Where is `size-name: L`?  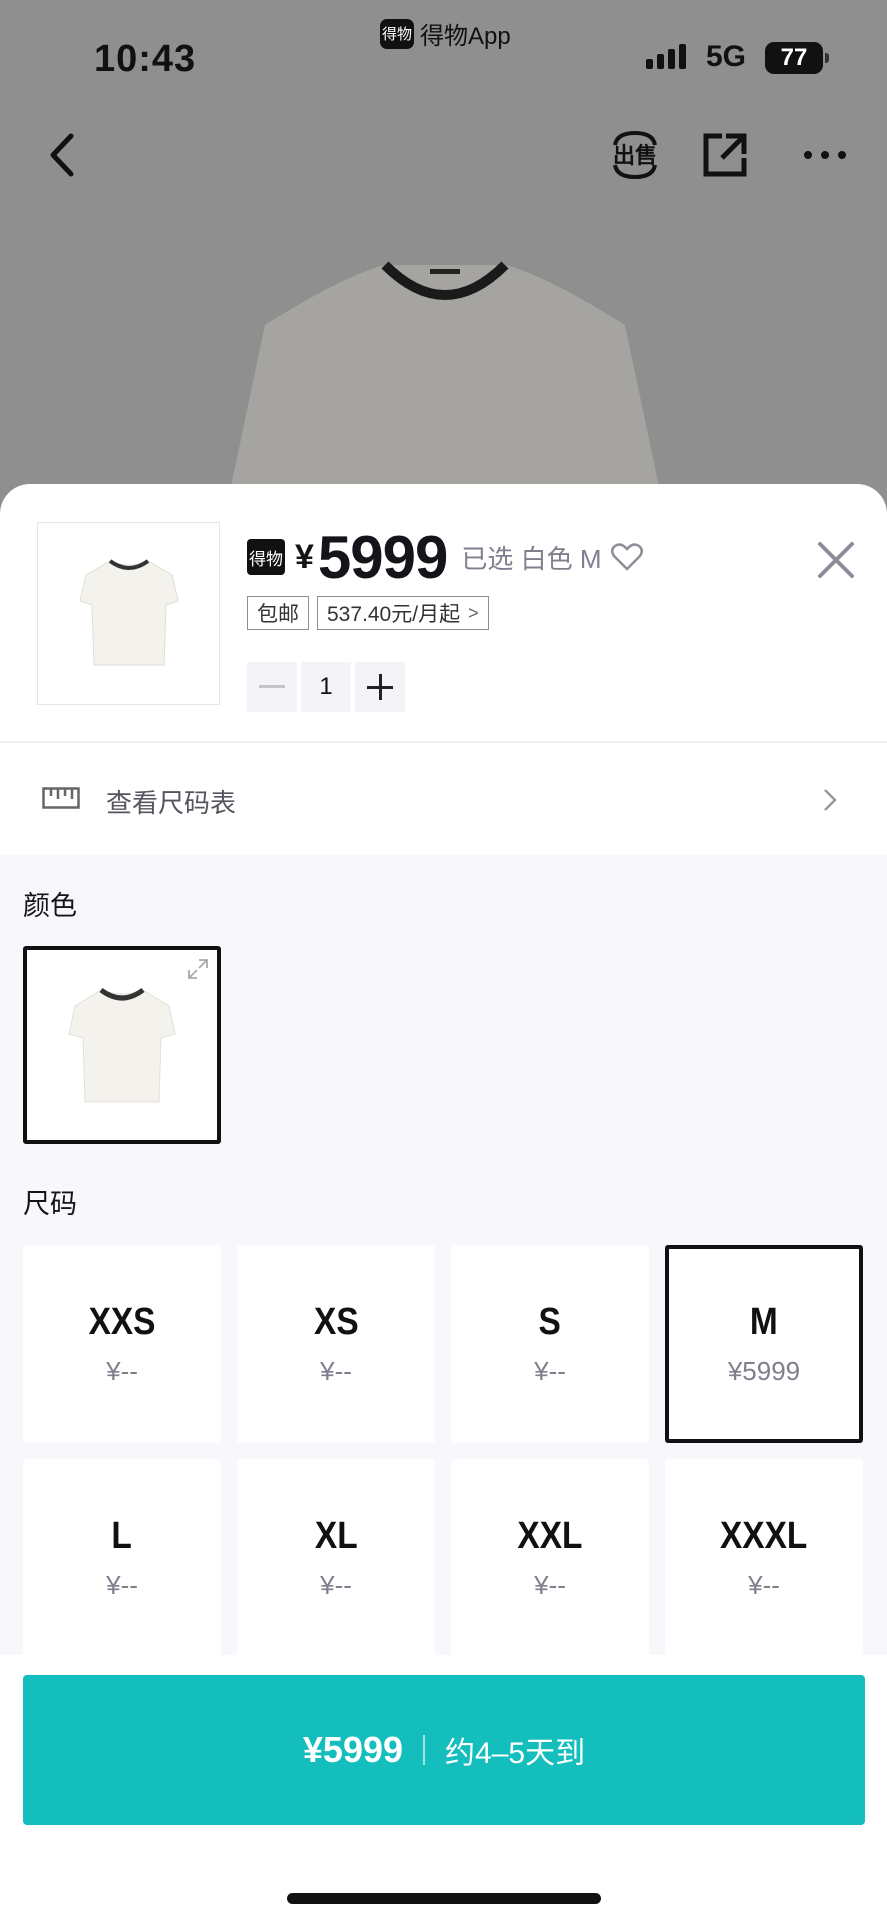
size-name: L is located at coordinates (122, 1536).